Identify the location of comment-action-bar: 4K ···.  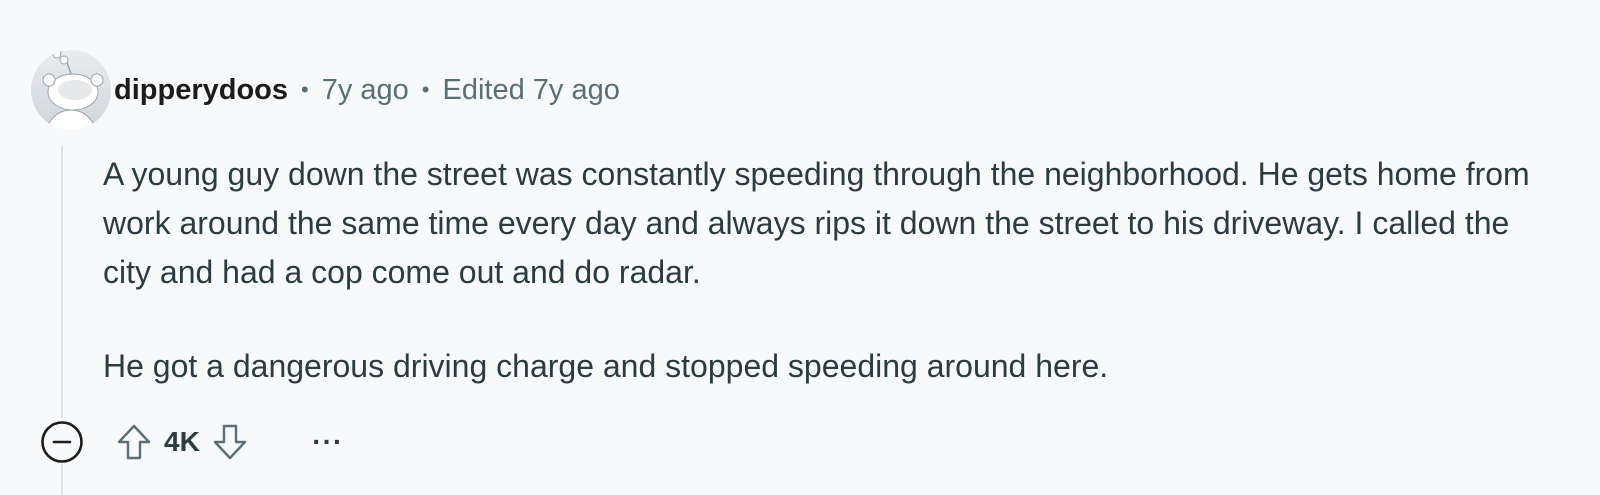
(195, 442).